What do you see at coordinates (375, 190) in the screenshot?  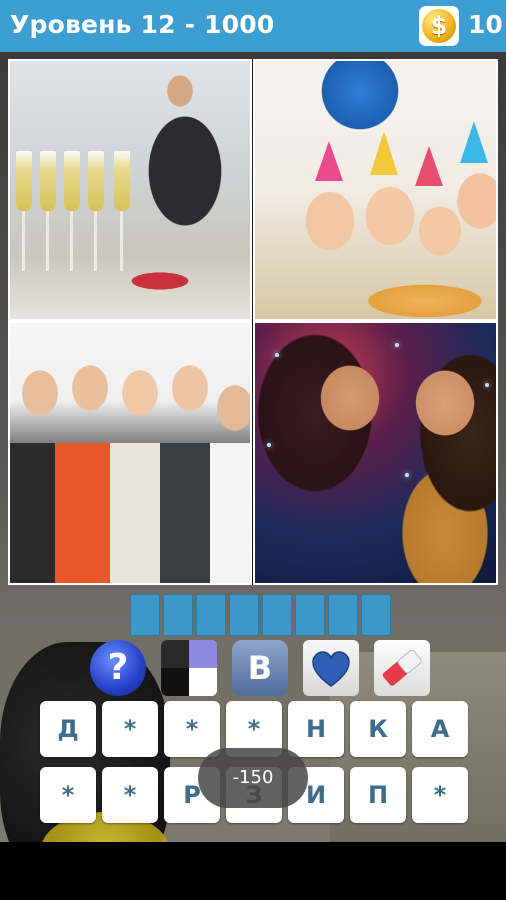 I see `photo-kids-birthday-party` at bounding box center [375, 190].